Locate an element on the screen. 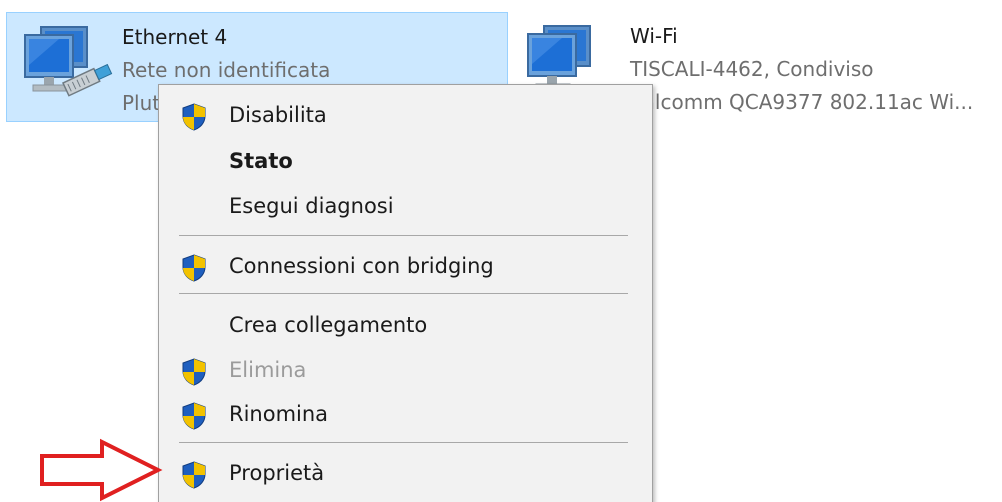 The width and height of the screenshot is (1002, 502). menu-item-label: Rinomina is located at coordinates (279, 414).